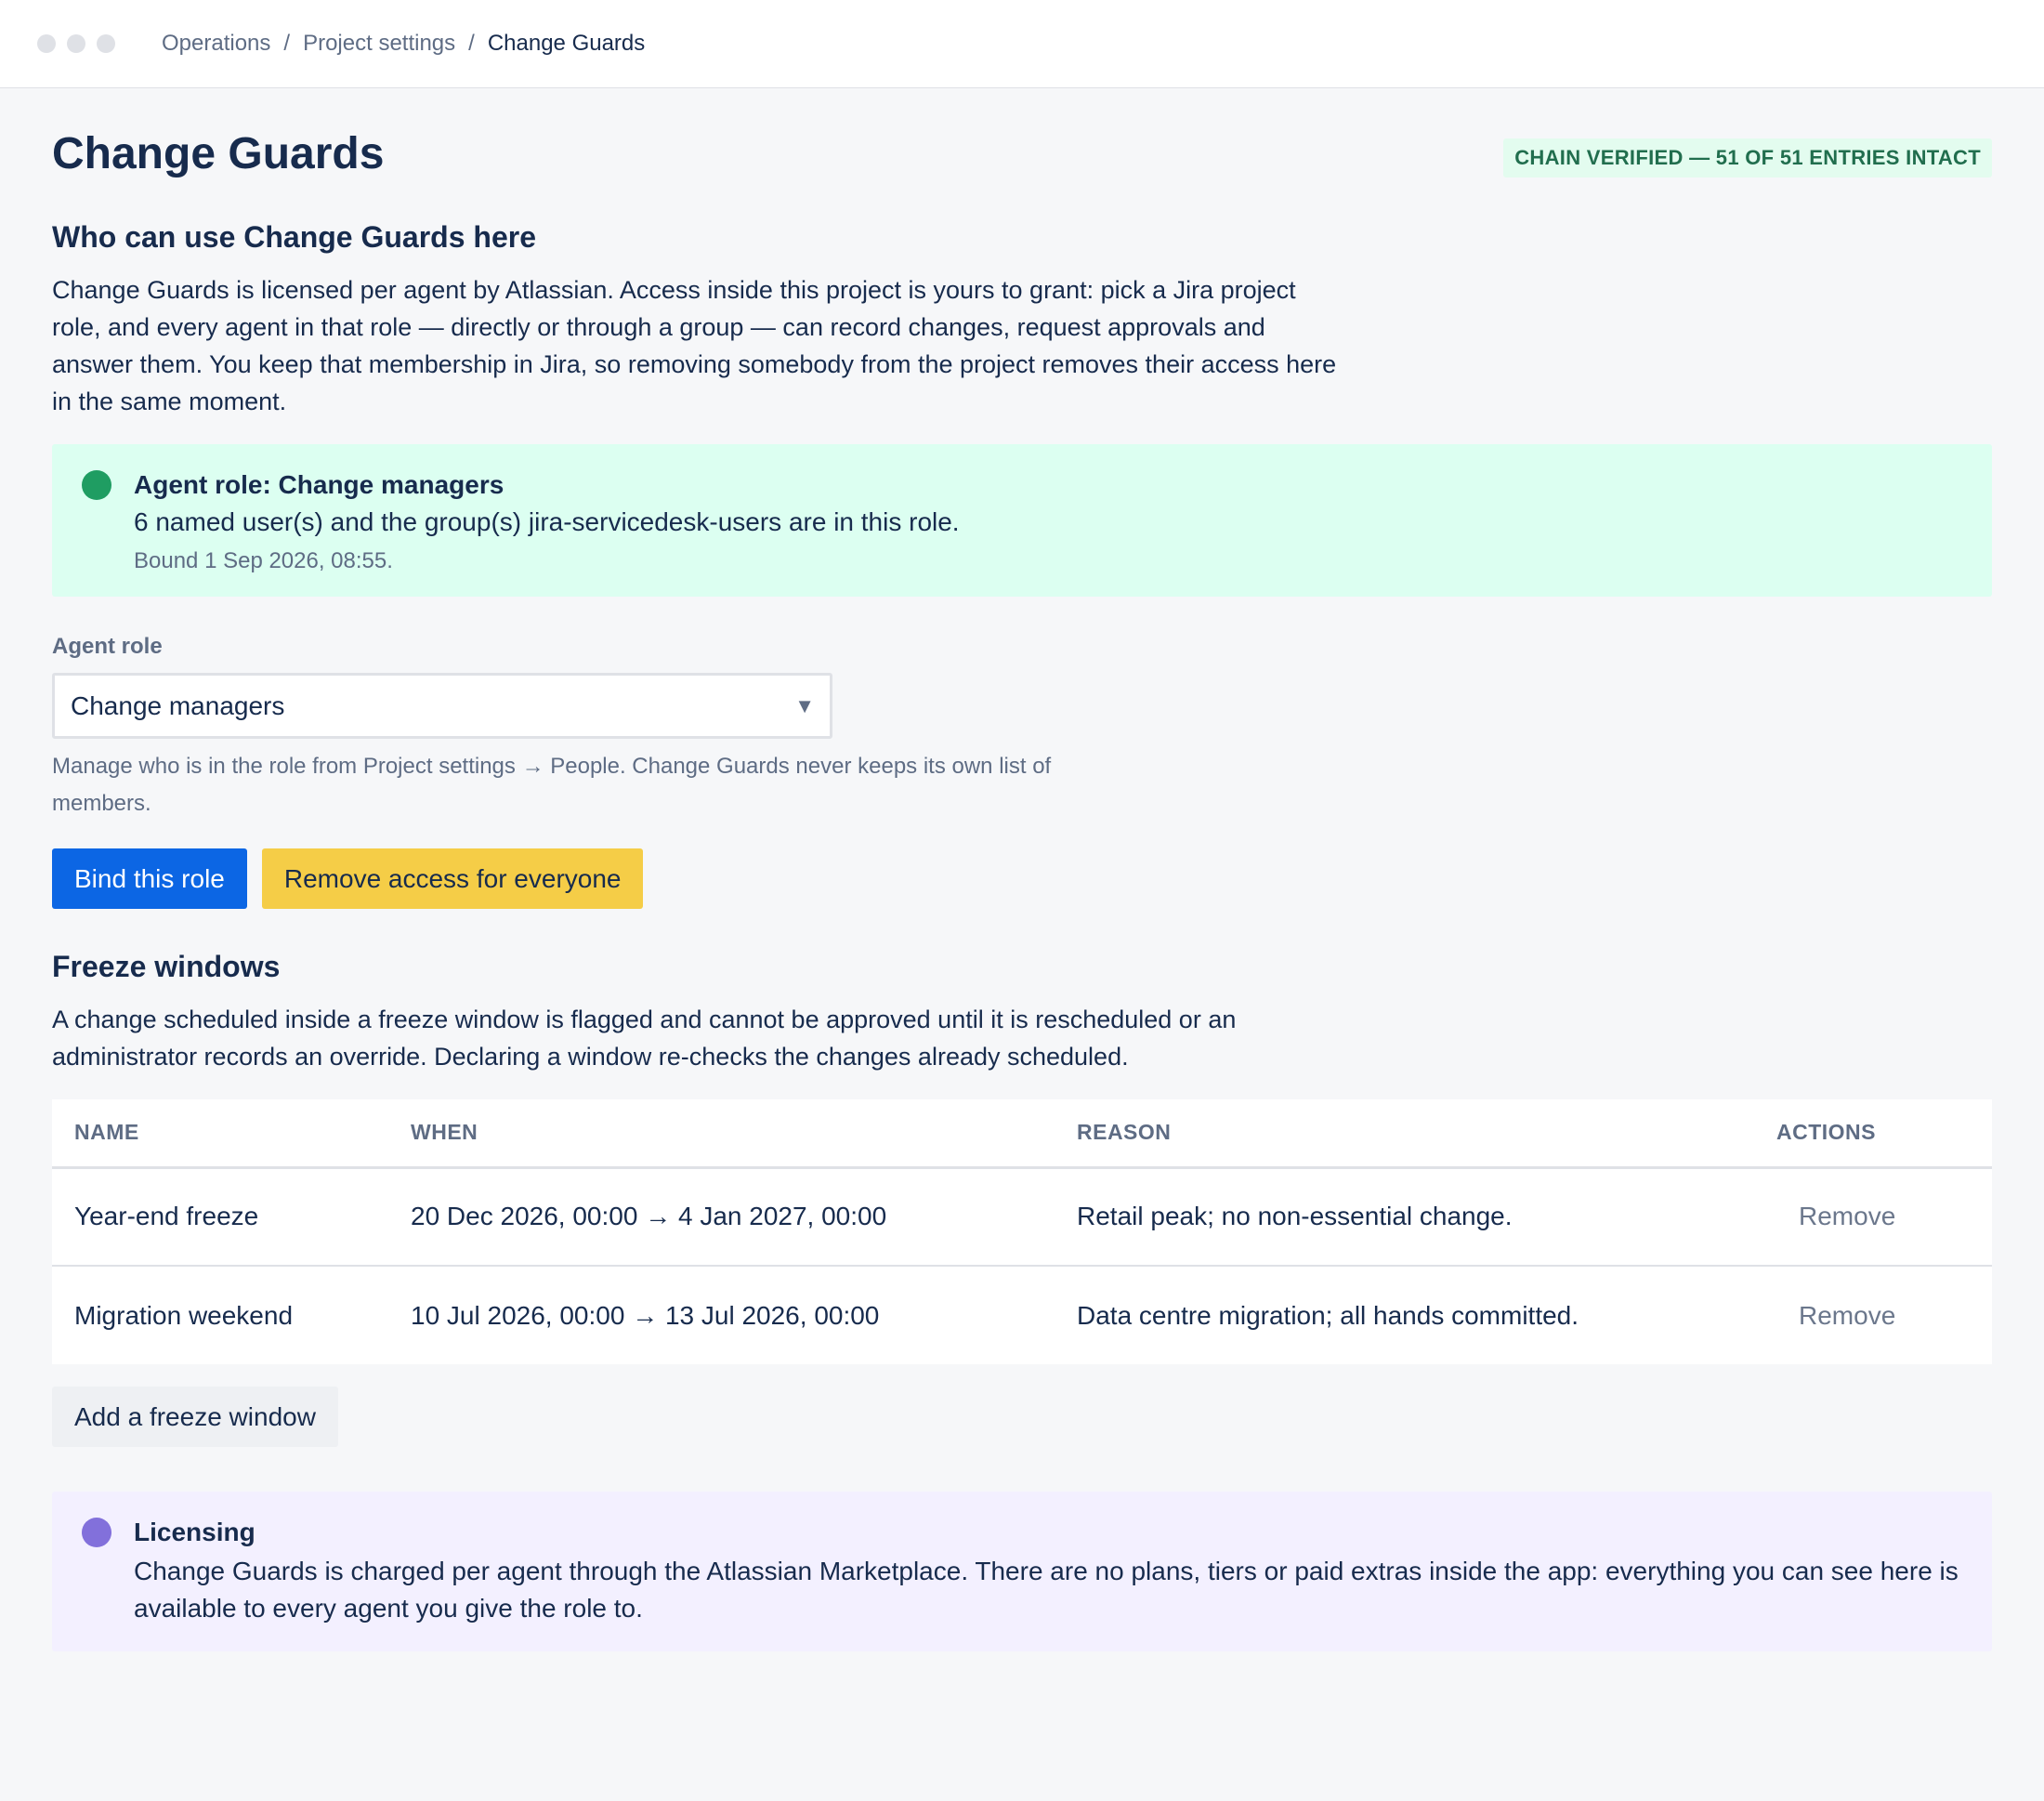 The height and width of the screenshot is (1801, 2044). What do you see at coordinates (220, 1314) in the screenshot?
I see `freeze-name-cell: Migration weekend` at bounding box center [220, 1314].